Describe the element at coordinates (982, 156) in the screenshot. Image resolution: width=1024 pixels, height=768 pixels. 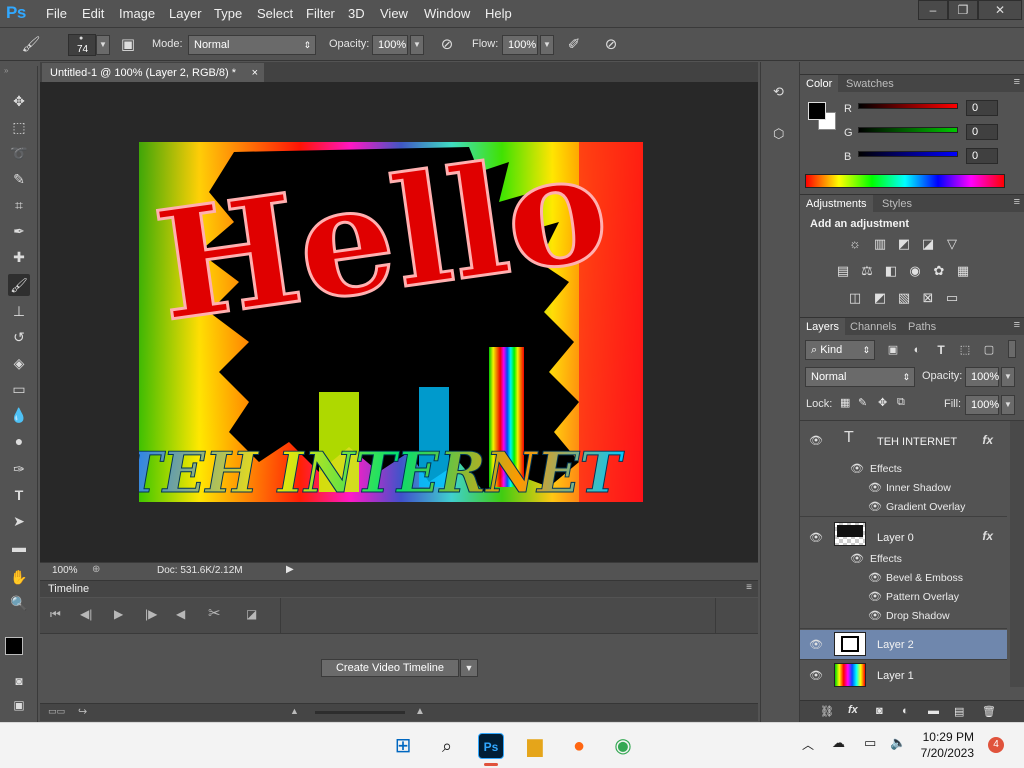
I see `blue-value: 0` at that location.